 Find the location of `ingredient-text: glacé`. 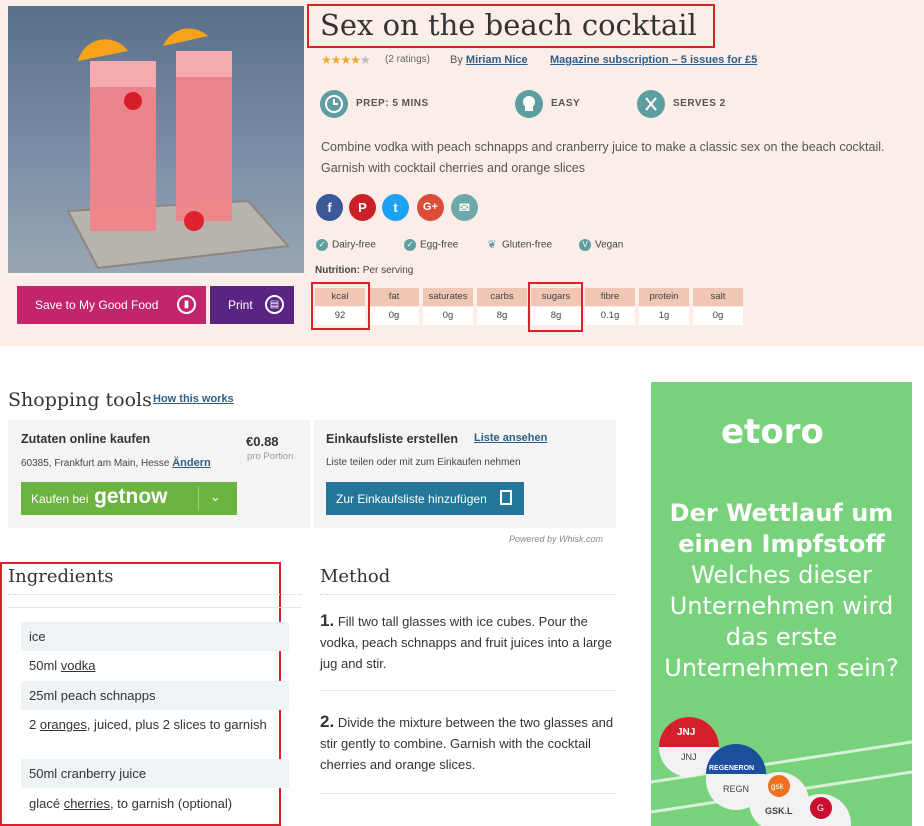

ingredient-text: glacé is located at coordinates (46, 803).